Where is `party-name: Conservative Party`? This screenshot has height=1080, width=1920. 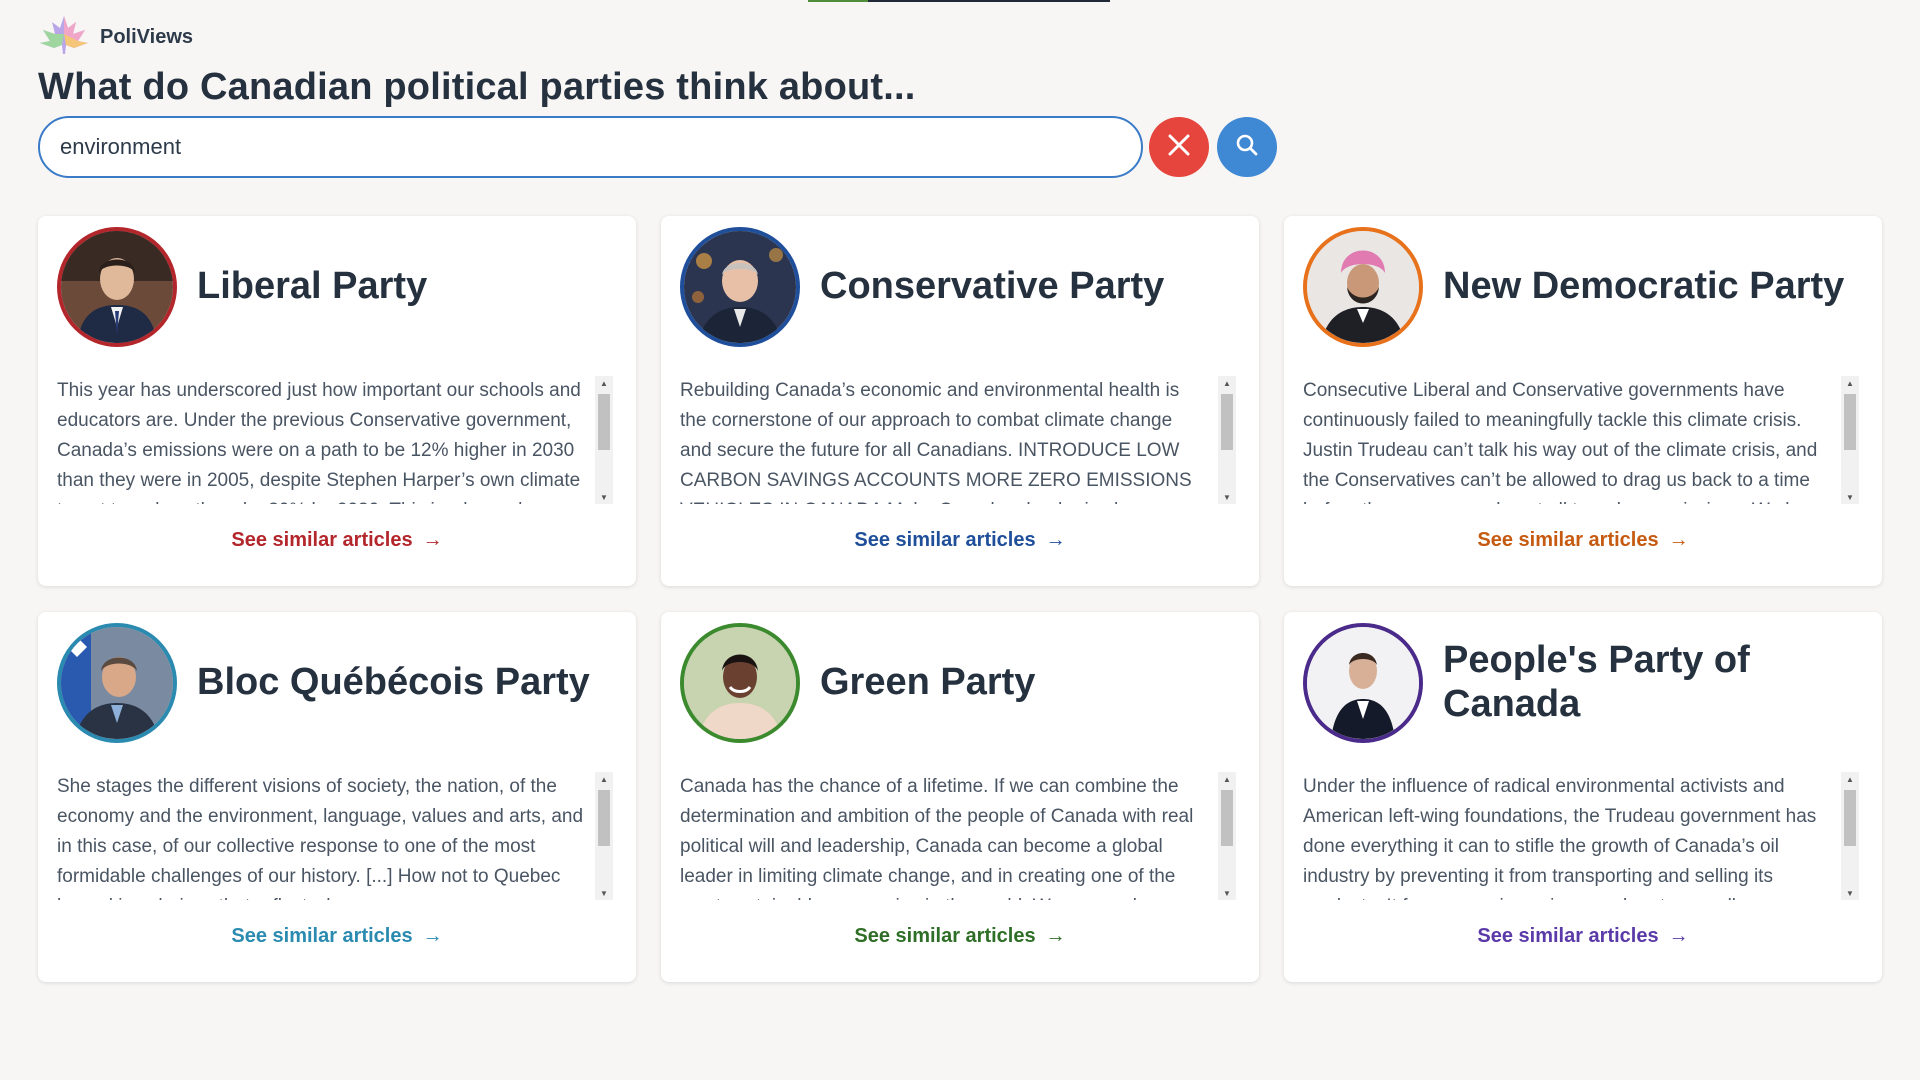 party-name: Conservative Party is located at coordinates (992, 285).